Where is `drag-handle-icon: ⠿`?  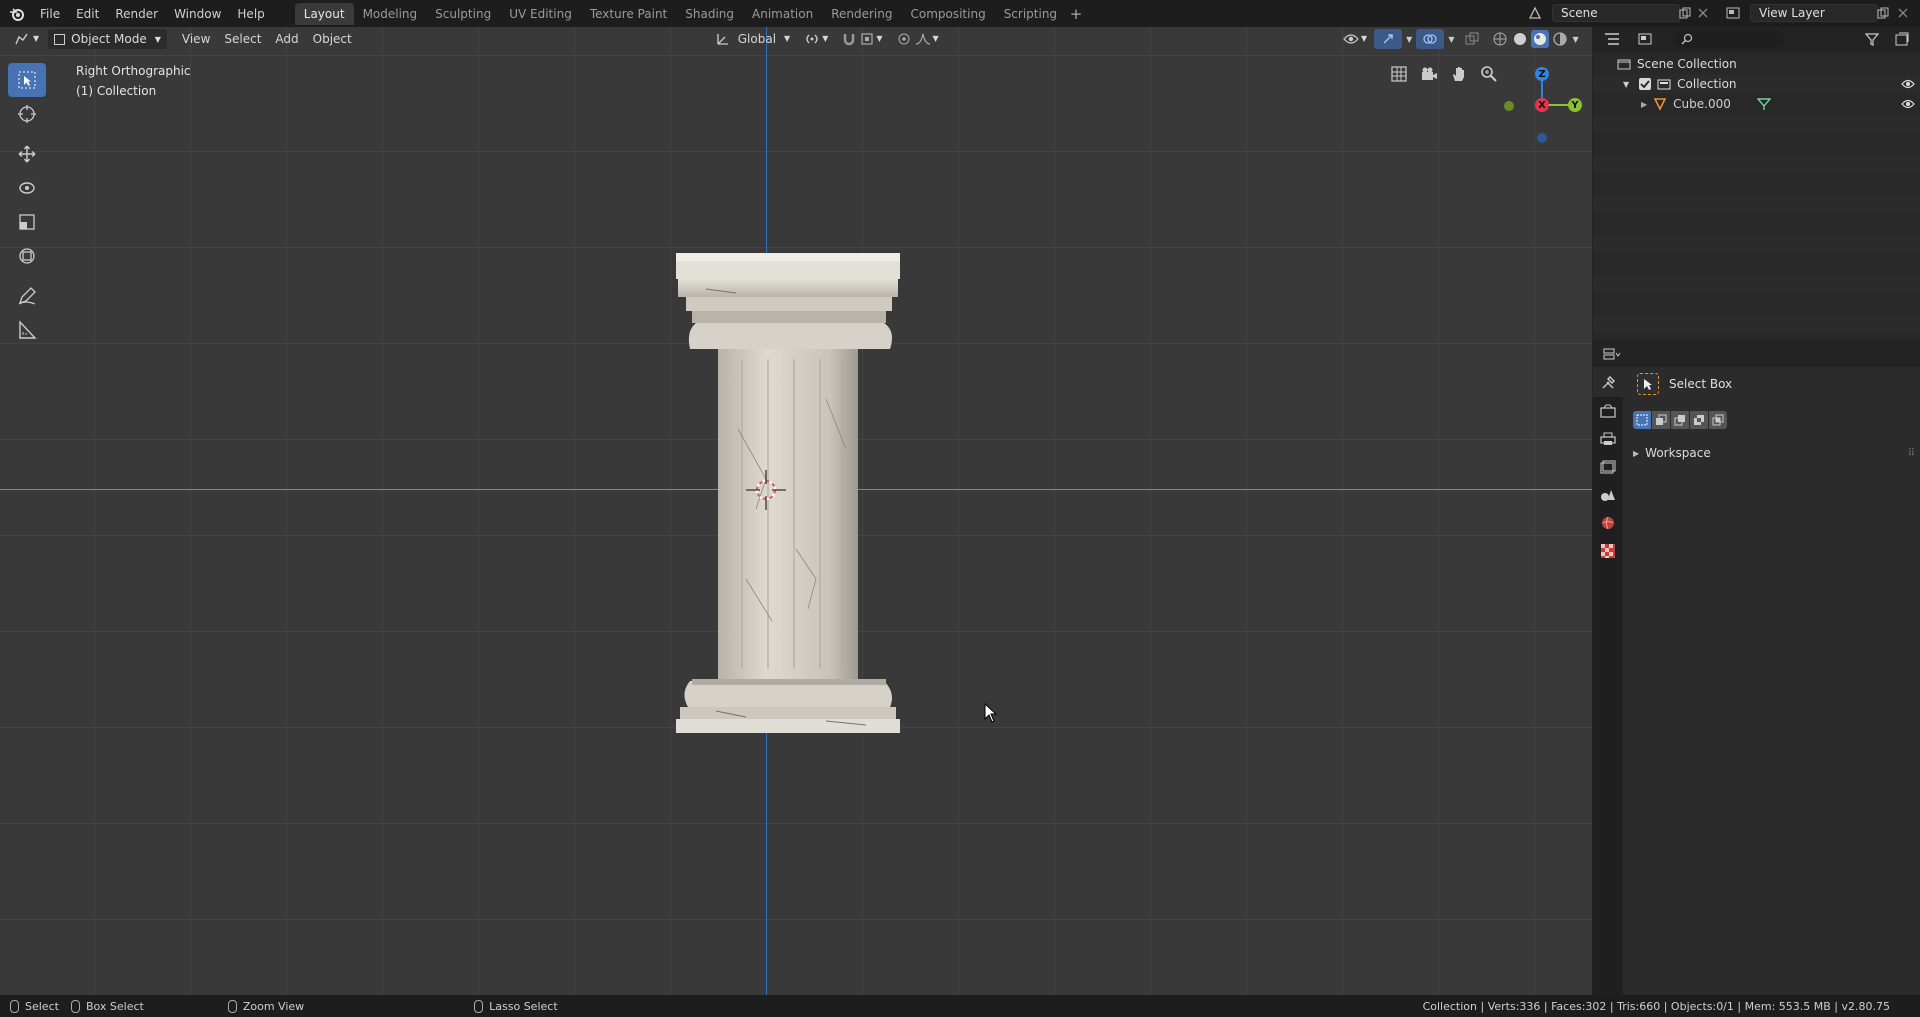
drag-handle-icon: ⠿ is located at coordinates (1911, 453).